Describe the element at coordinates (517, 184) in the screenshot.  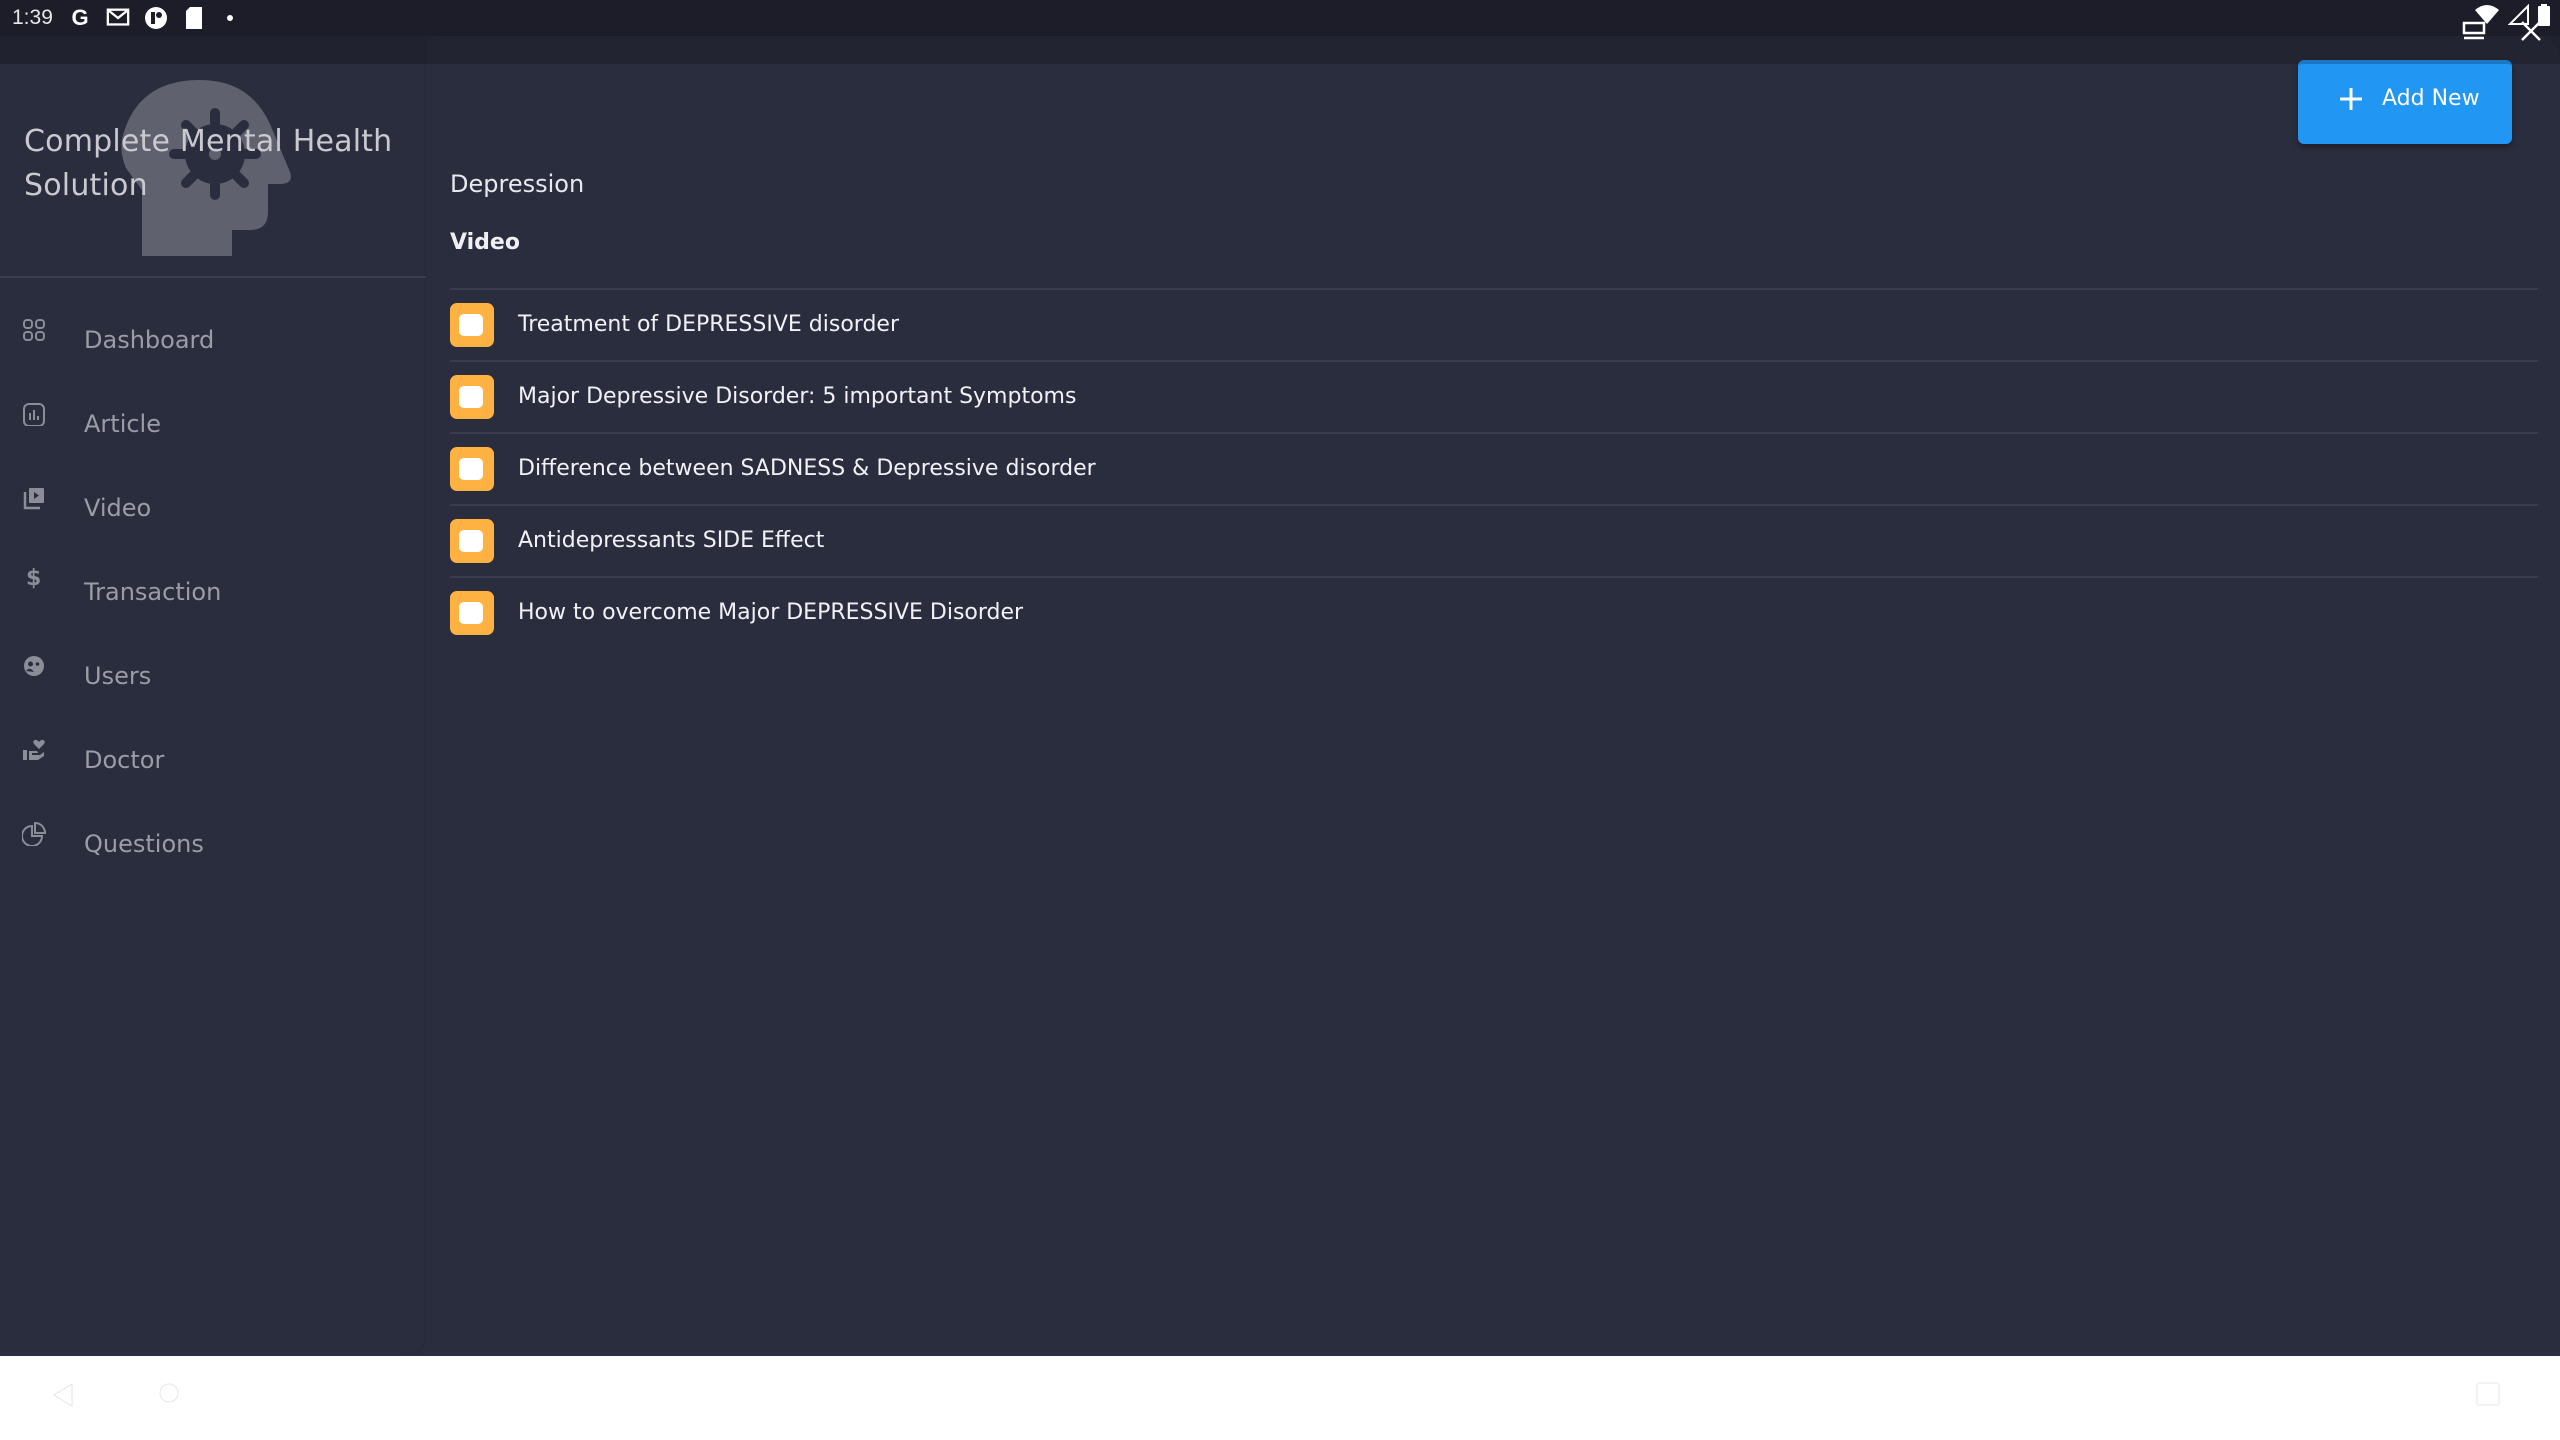
I see `breadcrumb: Depression` at that location.